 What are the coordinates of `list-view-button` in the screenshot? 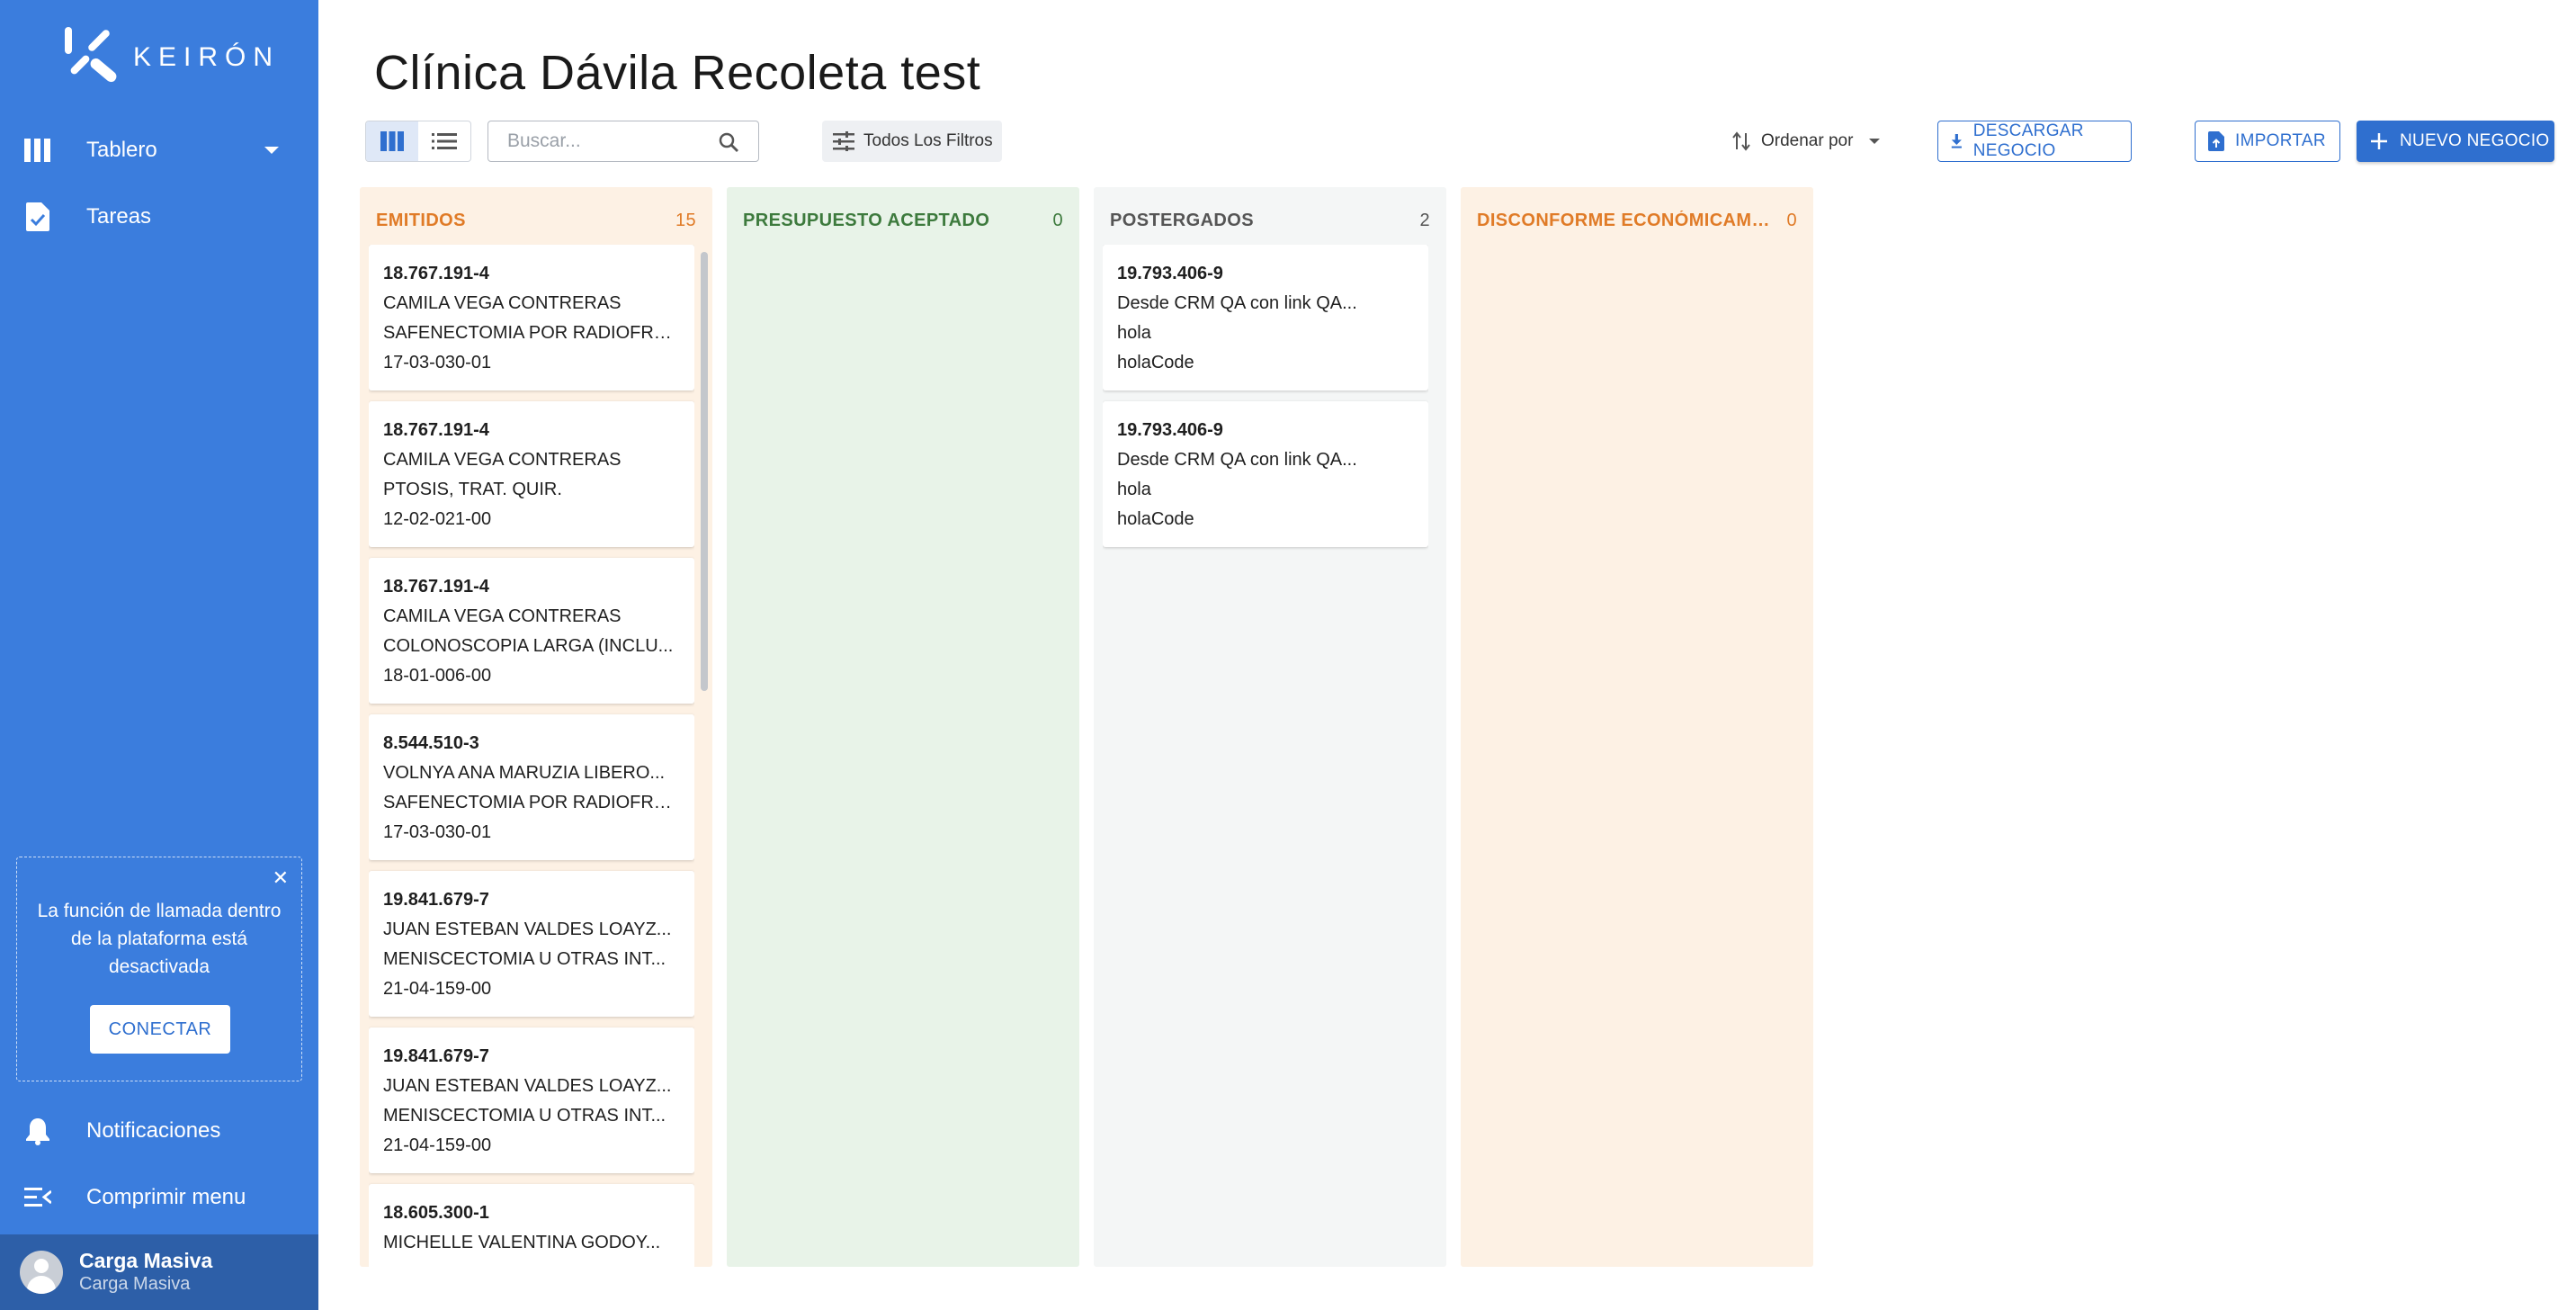 It's located at (444, 141).